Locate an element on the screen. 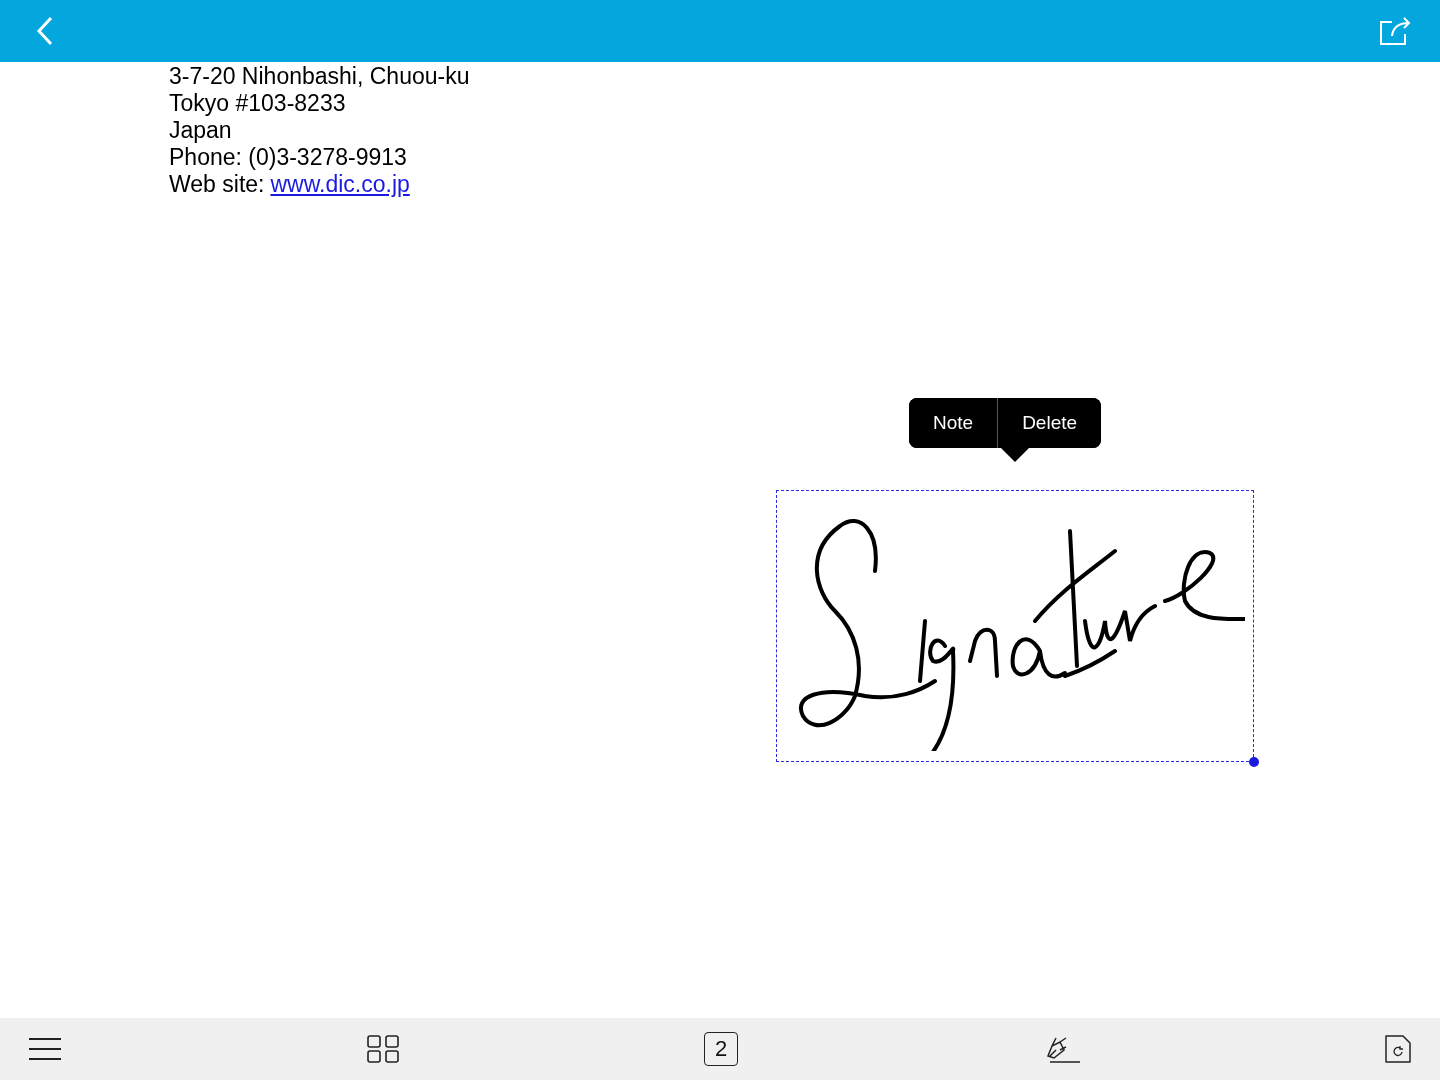 The width and height of the screenshot is (1440, 1080). grid-icon is located at coordinates (382, 1049).